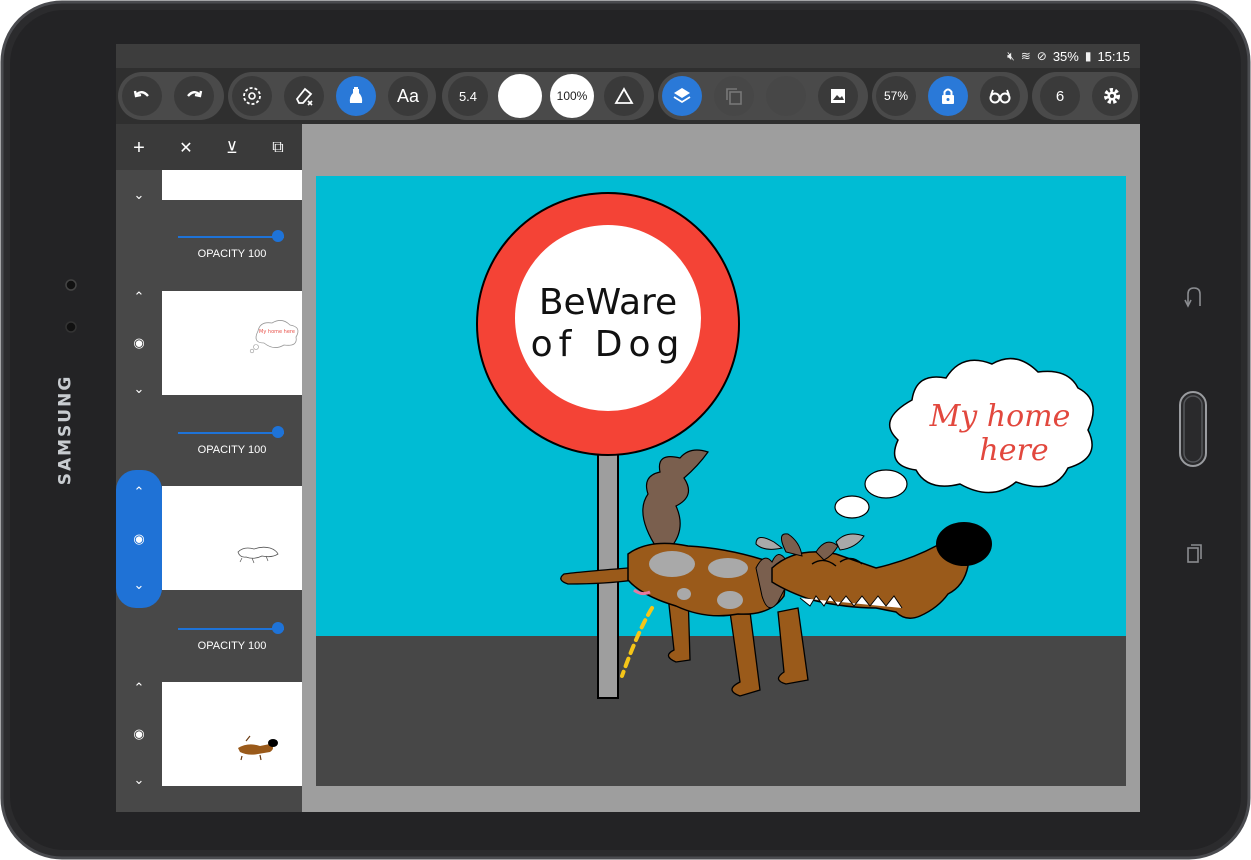 The width and height of the screenshot is (1251, 860). I want to click on blank-tool-button, so click(786, 96).